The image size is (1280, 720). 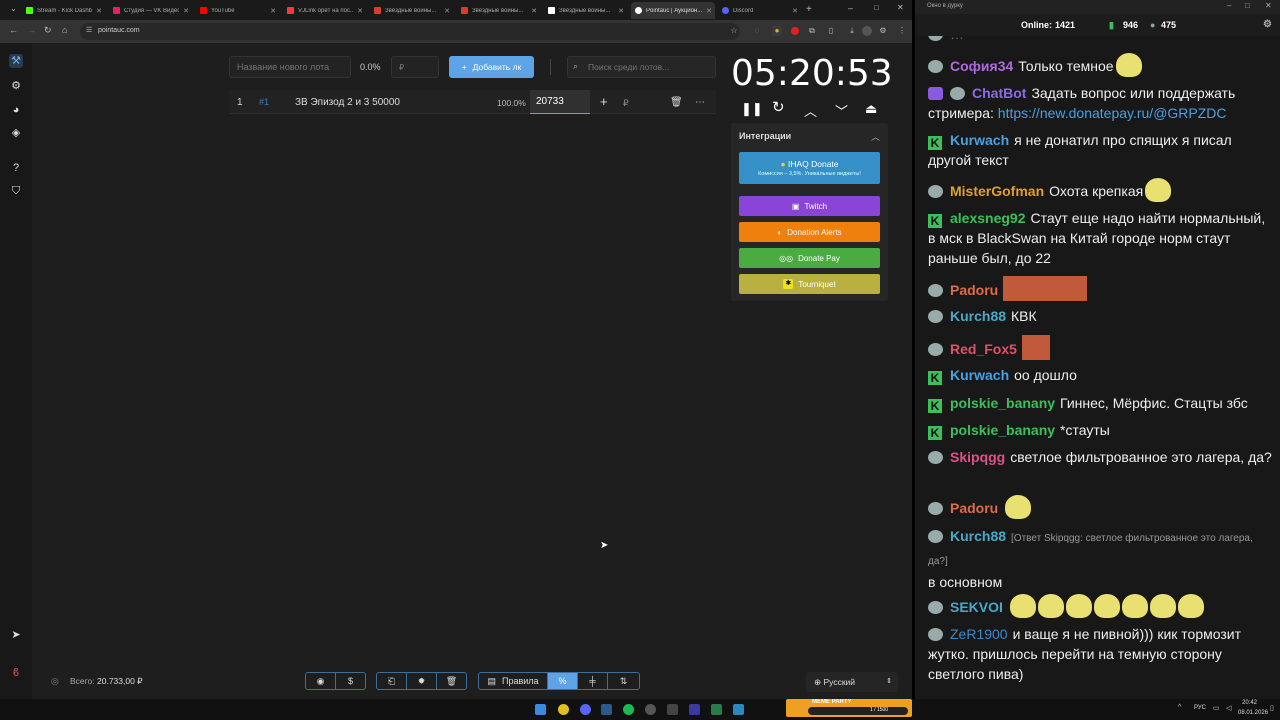 What do you see at coordinates (48, 30) in the screenshot?
I see `reload-icon: ↻` at bounding box center [48, 30].